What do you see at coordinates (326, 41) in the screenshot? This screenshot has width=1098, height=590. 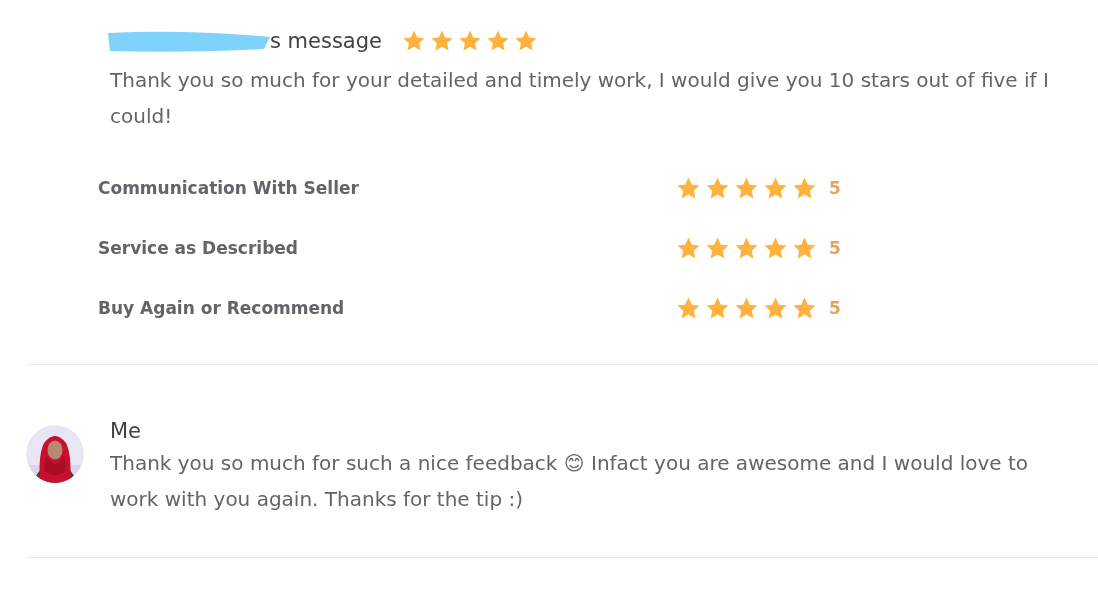 I see `message-heading: s message` at bounding box center [326, 41].